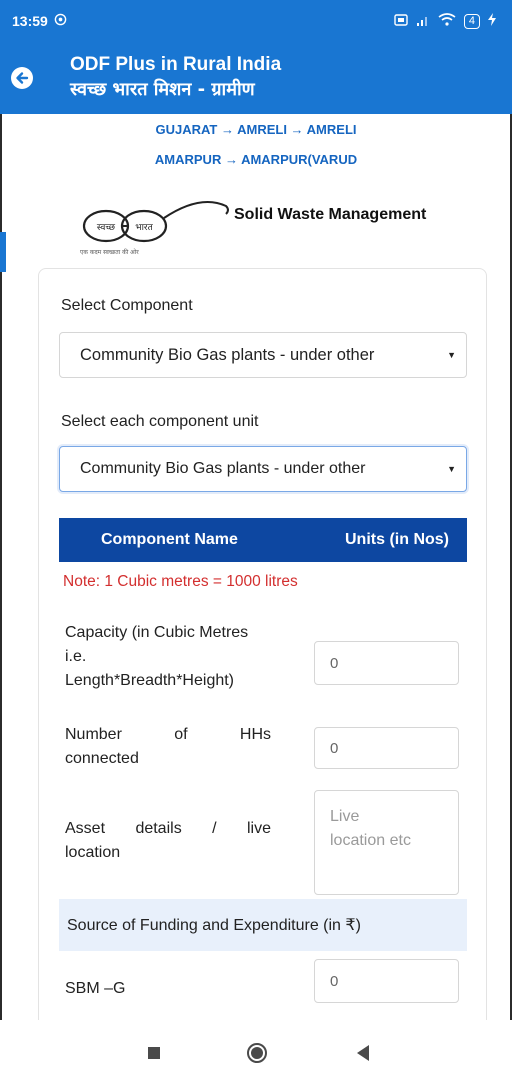 This screenshot has width=512, height=1079. Describe the element at coordinates (397, 539) in the screenshot. I see `table-header-units: Units (in Nos)` at that location.